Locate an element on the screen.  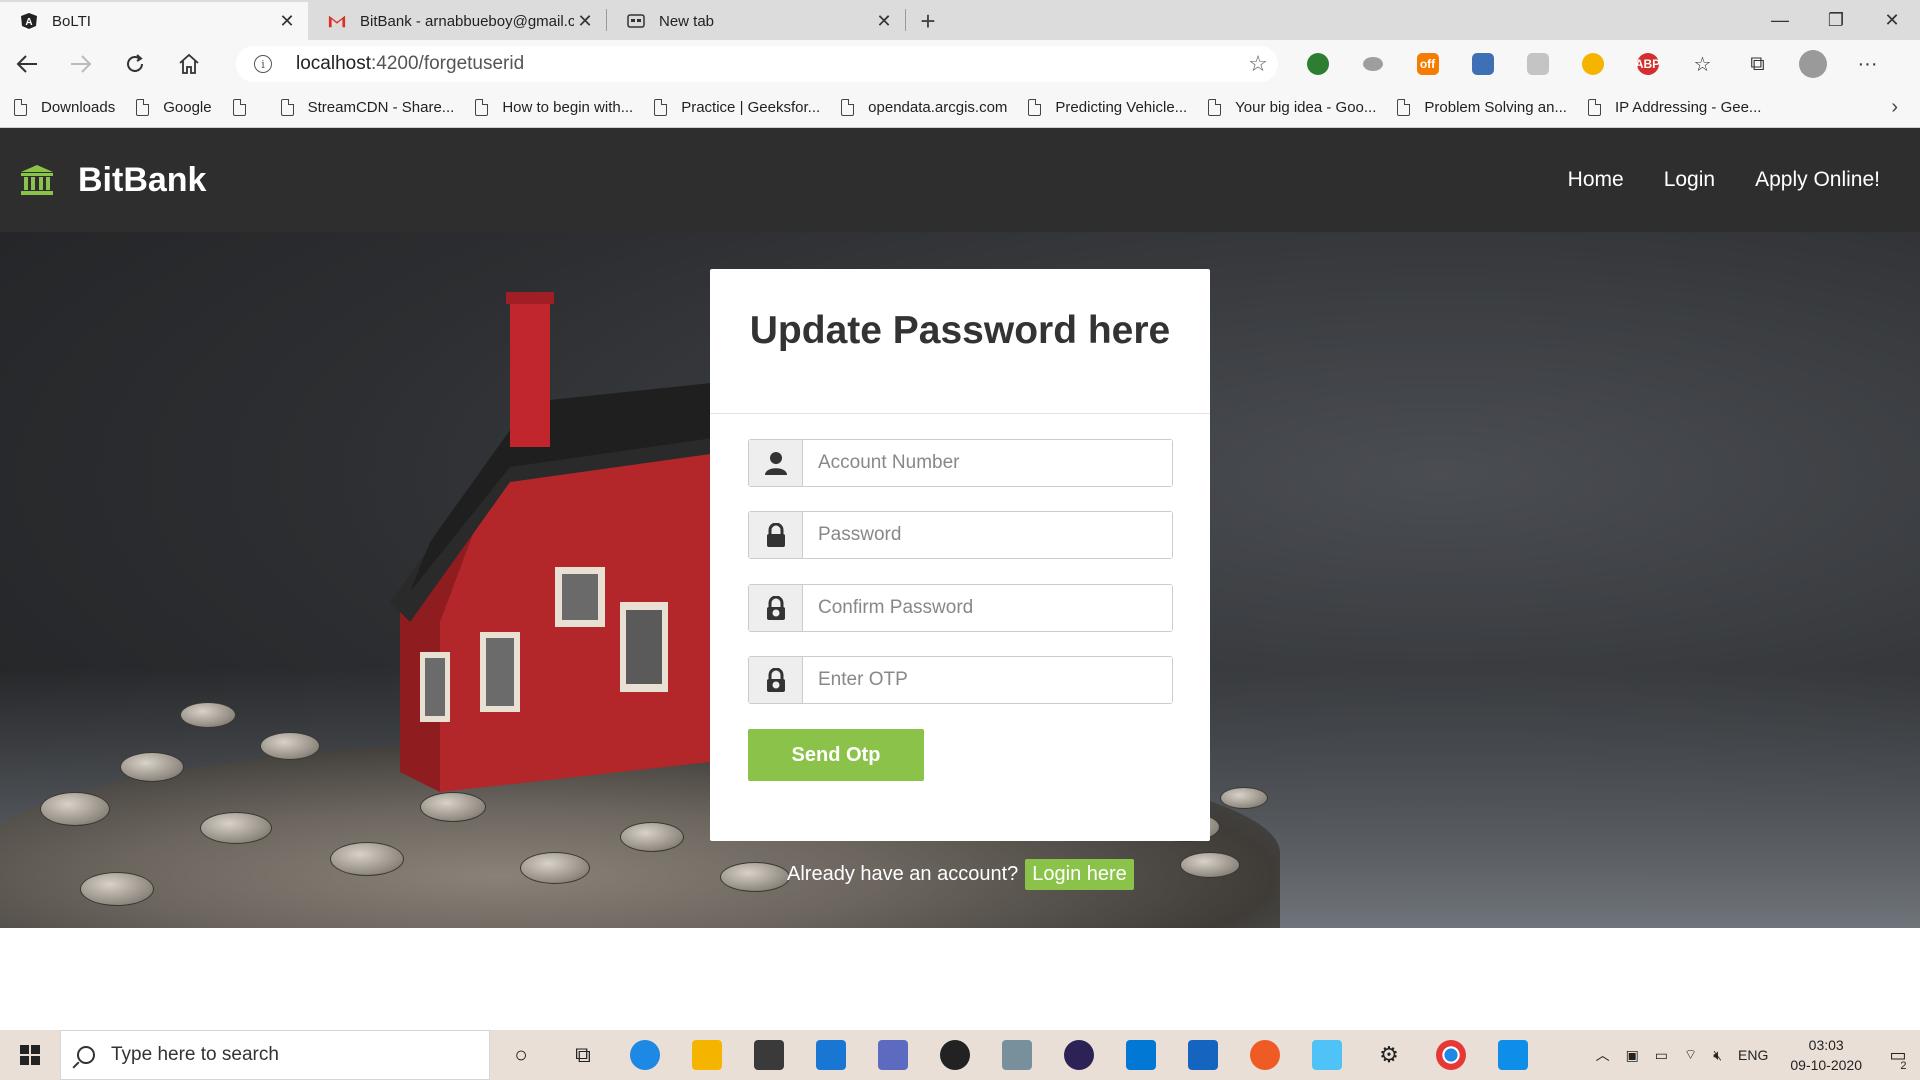
file-explorer-icon is located at coordinates (707, 1055).